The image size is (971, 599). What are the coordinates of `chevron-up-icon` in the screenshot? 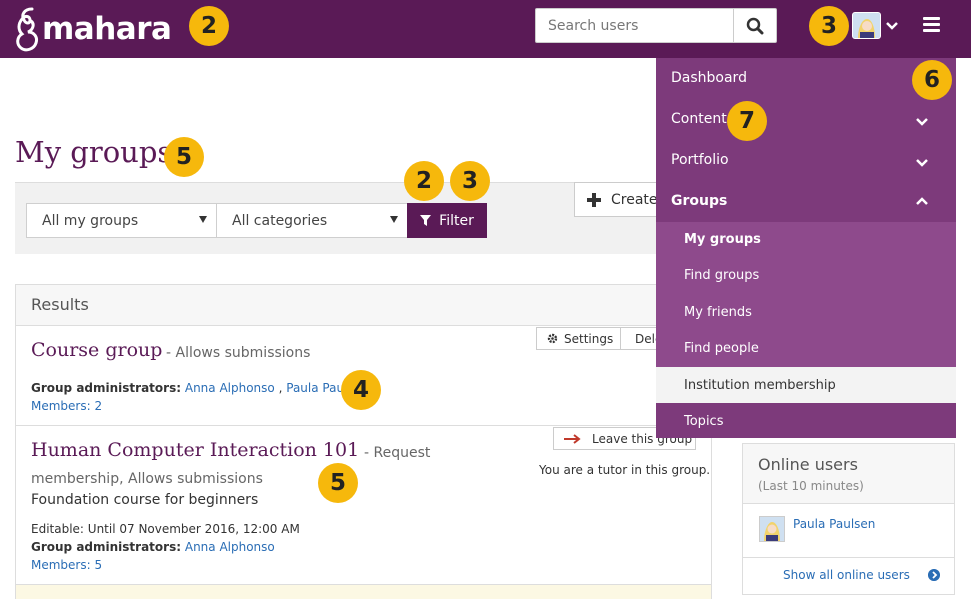 It's located at (922, 201).